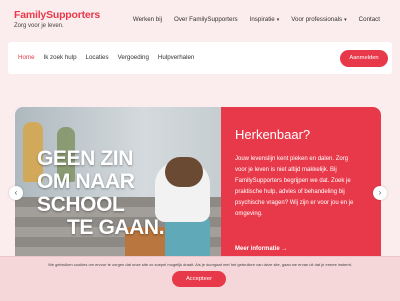 Image resolution: width=400 pixels, height=301 pixels. What do you see at coordinates (81, 204) in the screenshot?
I see `slogan-line-3: SCHOOL` at bounding box center [81, 204].